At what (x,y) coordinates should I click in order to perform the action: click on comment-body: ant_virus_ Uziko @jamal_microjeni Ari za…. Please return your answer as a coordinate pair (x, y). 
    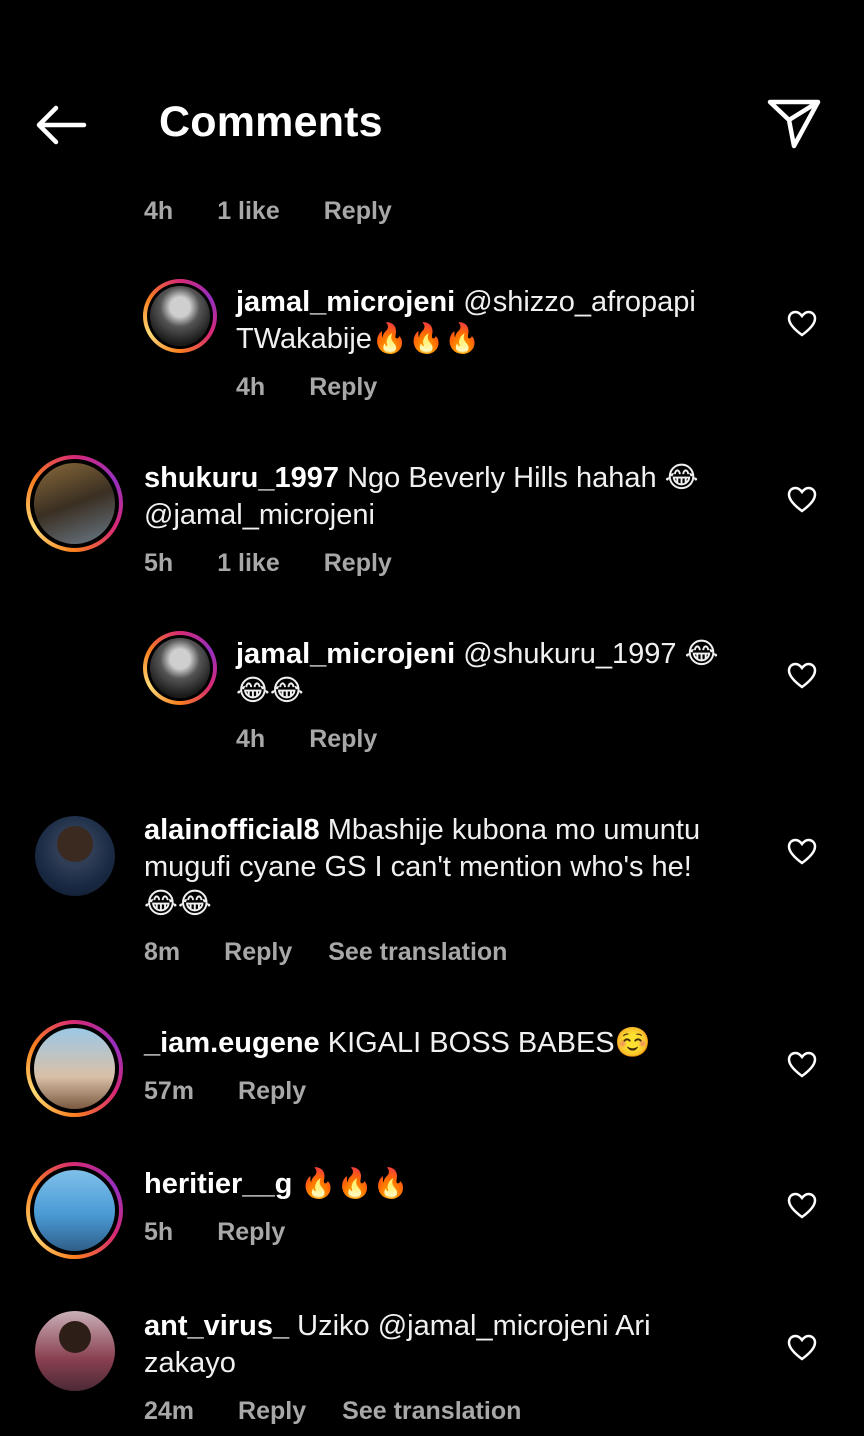
    Looking at the image, I should click on (454, 1345).